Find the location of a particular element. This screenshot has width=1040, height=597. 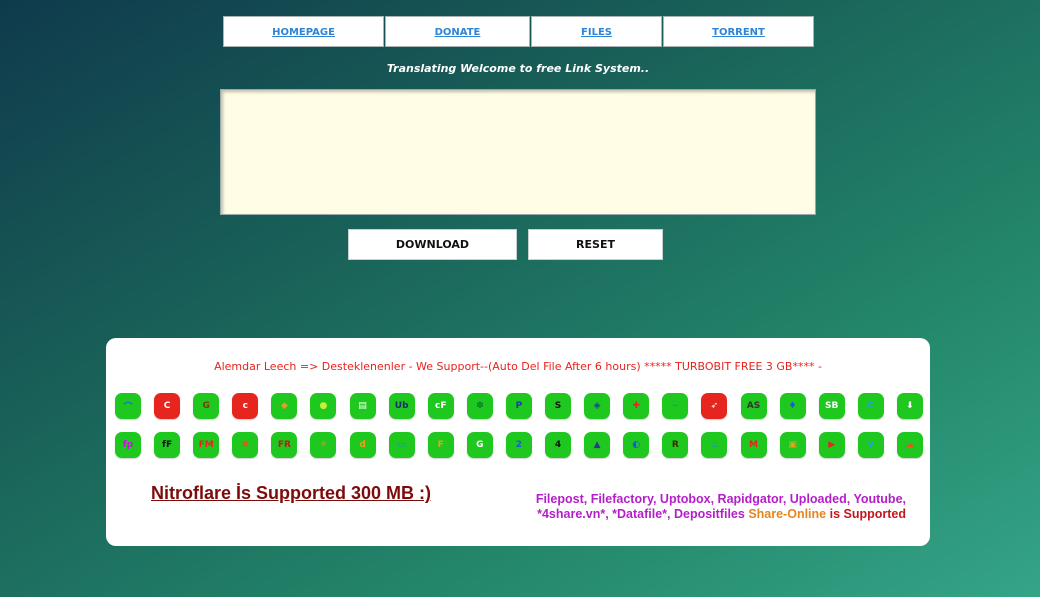

link-input is located at coordinates (518, 152).